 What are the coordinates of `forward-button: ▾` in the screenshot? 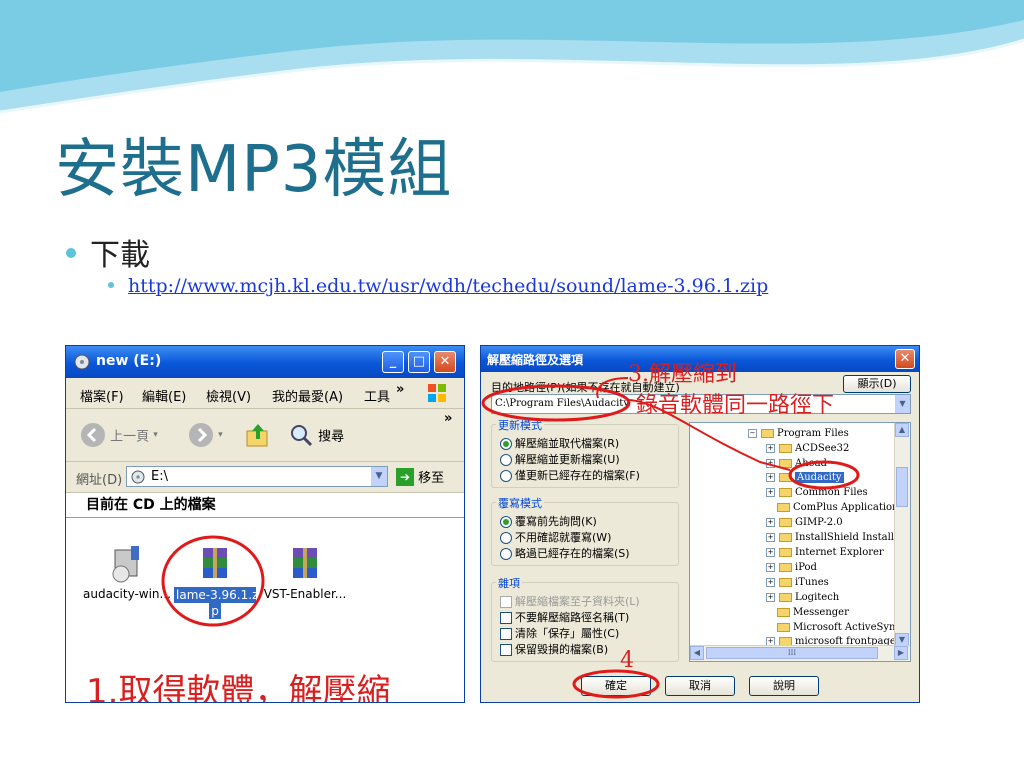 It's located at (205, 435).